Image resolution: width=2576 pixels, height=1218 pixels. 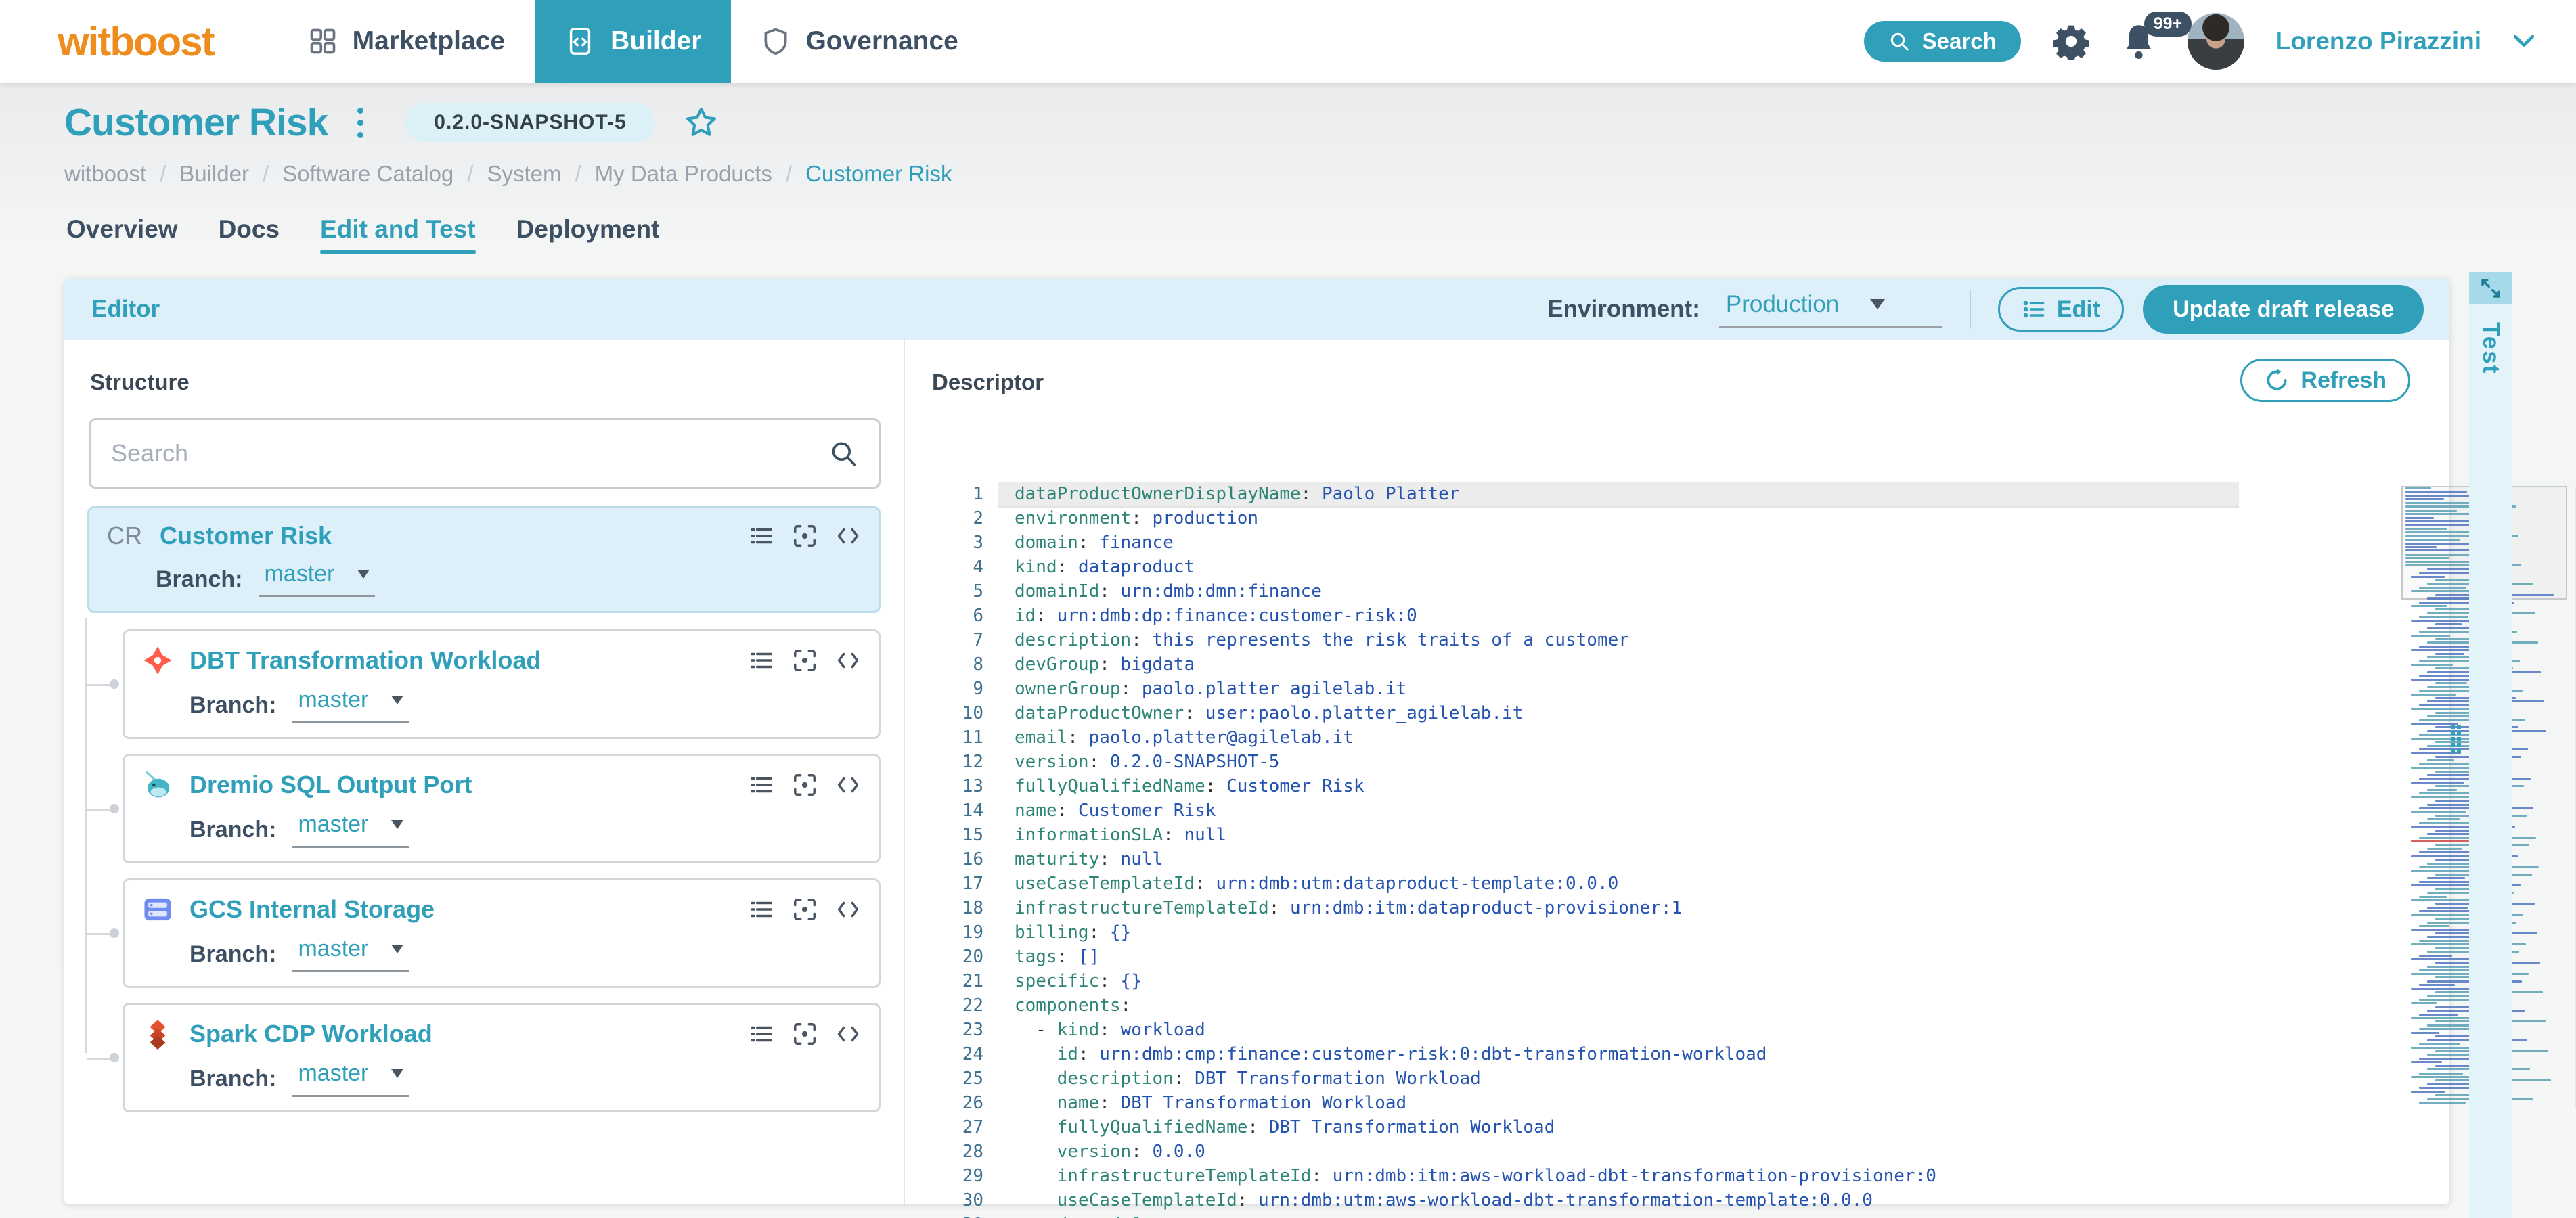 I want to click on panel-drag-handle, so click(x=2456, y=739).